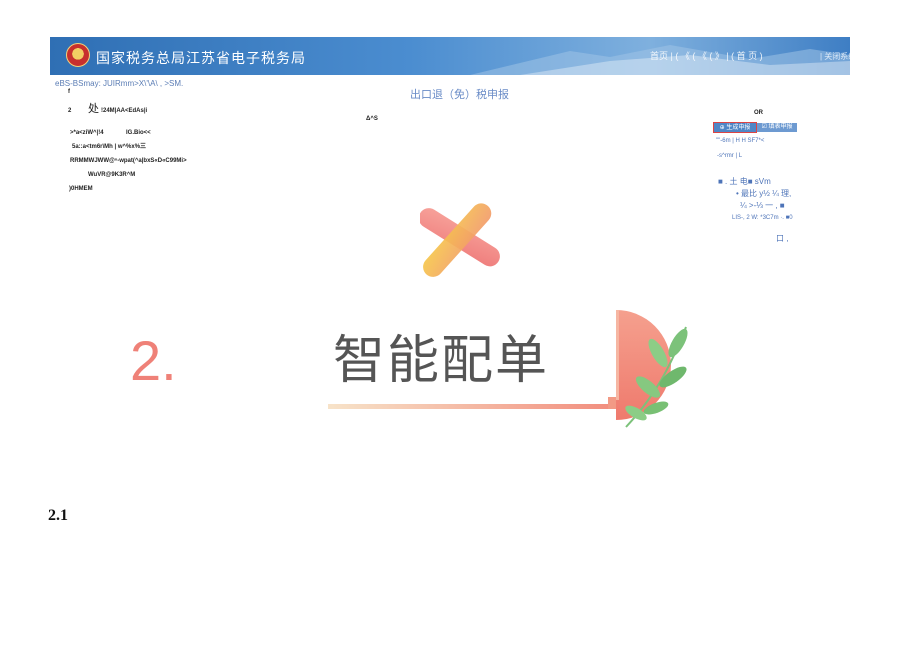  Describe the element at coordinates (777, 127) in the screenshot. I see `fill-form-declaration-button: ☑ 填表申报` at that location.